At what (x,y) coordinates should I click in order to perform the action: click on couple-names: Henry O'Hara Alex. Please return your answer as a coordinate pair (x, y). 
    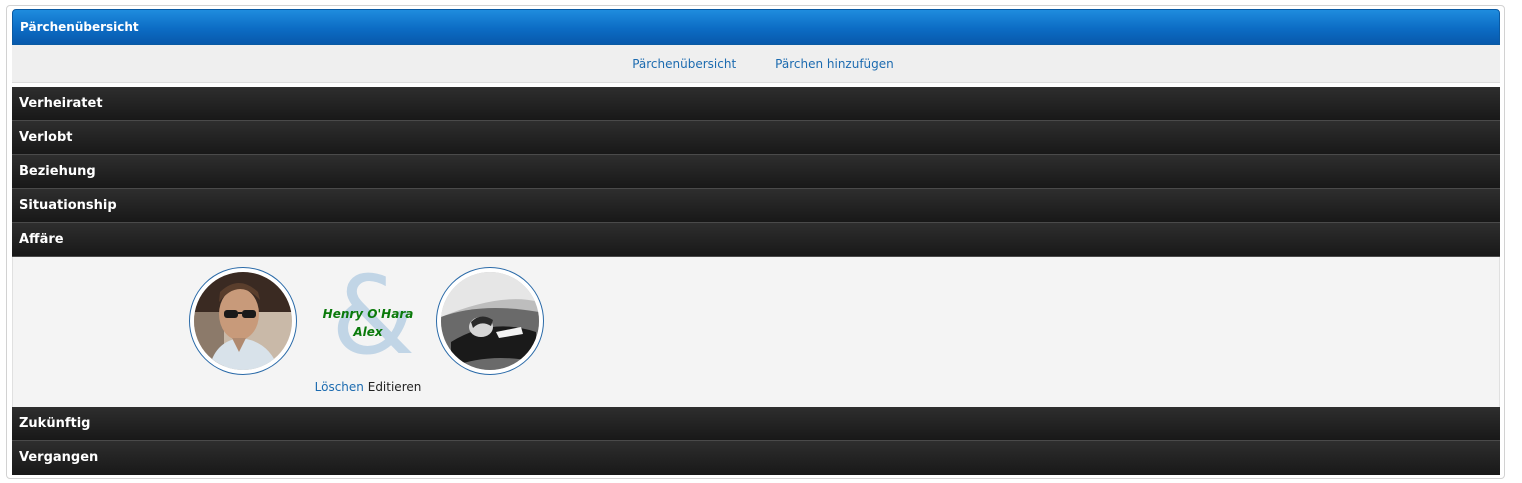
    Looking at the image, I should click on (368, 323).